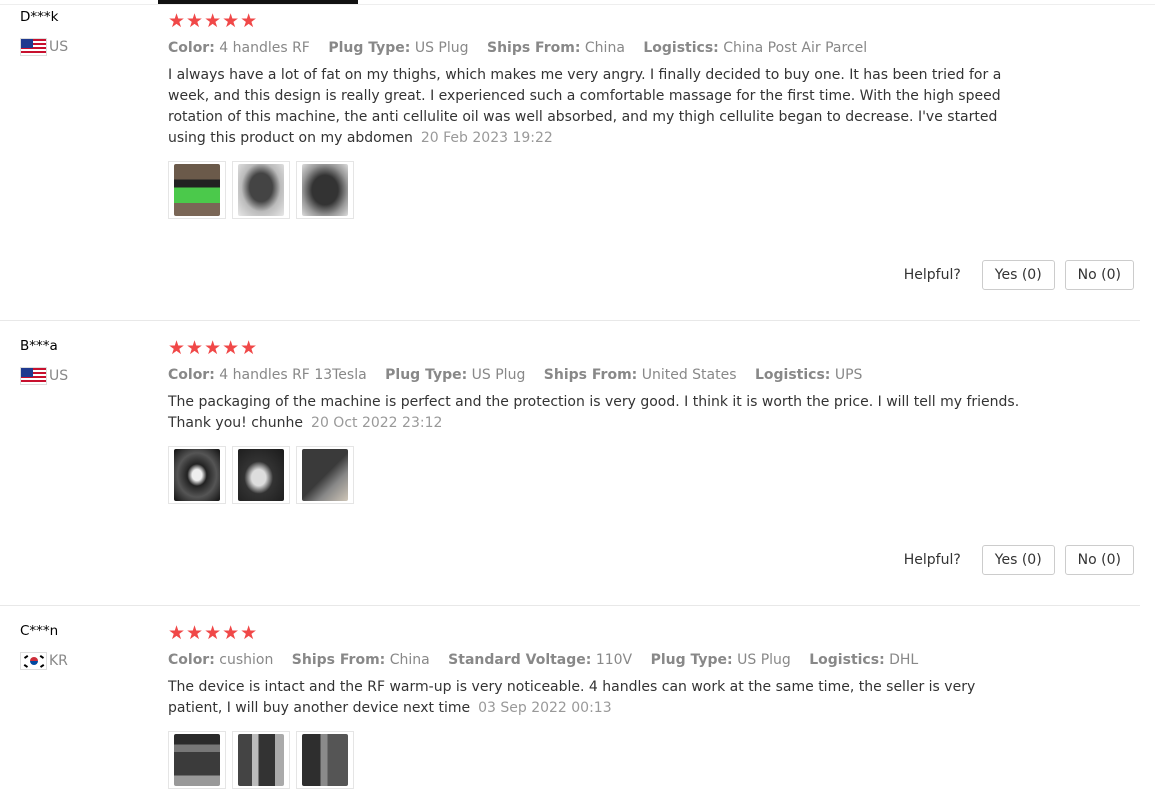 The width and height of the screenshot is (1155, 809). What do you see at coordinates (808, 375) in the screenshot?
I see `attr-logistics: Logistics: UPS` at bounding box center [808, 375].